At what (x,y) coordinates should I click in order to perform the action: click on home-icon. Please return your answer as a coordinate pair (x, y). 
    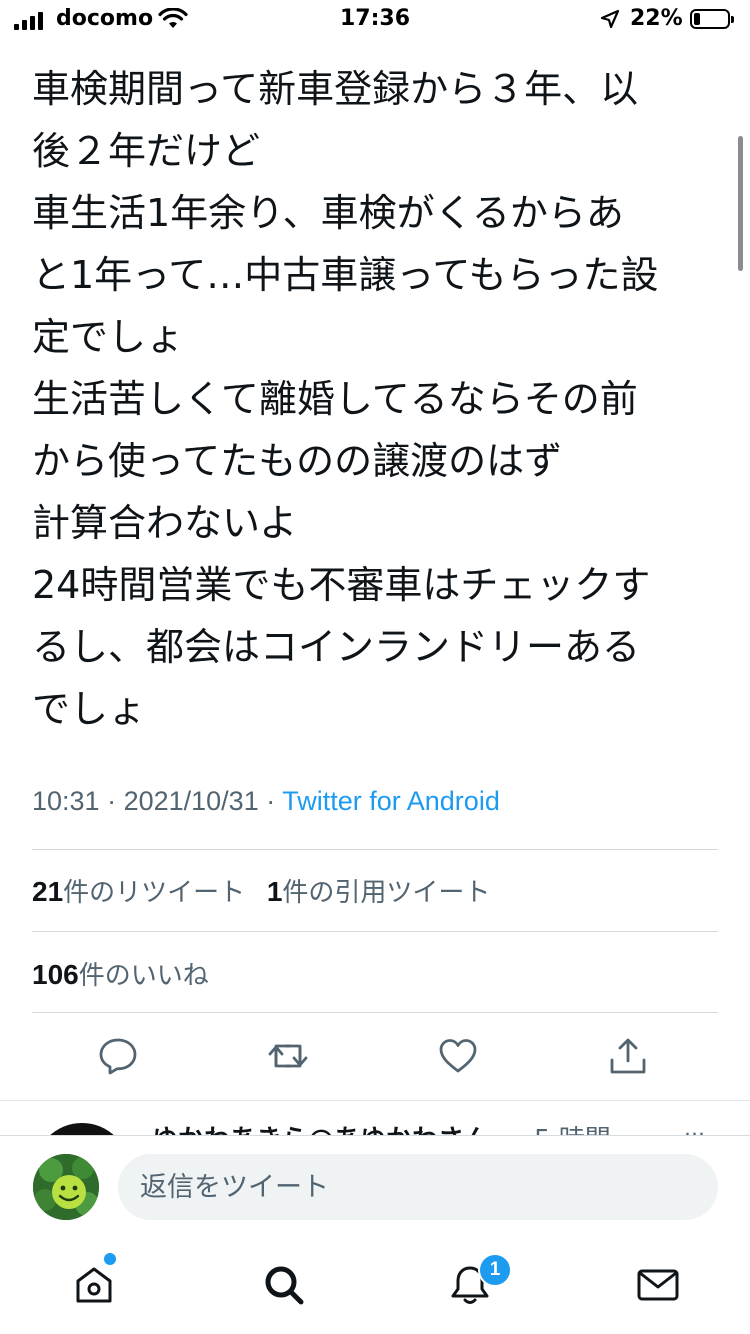
    Looking at the image, I should click on (94, 1285).